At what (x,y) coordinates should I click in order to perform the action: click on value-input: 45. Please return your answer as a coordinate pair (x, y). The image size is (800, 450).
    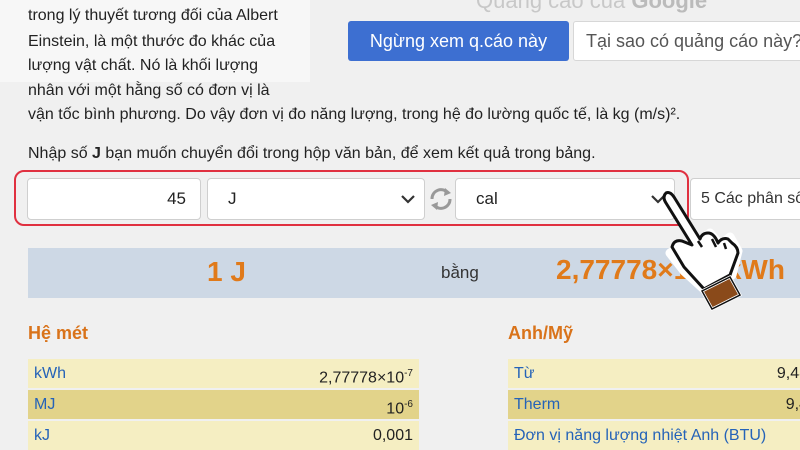
    Looking at the image, I should click on (114, 199).